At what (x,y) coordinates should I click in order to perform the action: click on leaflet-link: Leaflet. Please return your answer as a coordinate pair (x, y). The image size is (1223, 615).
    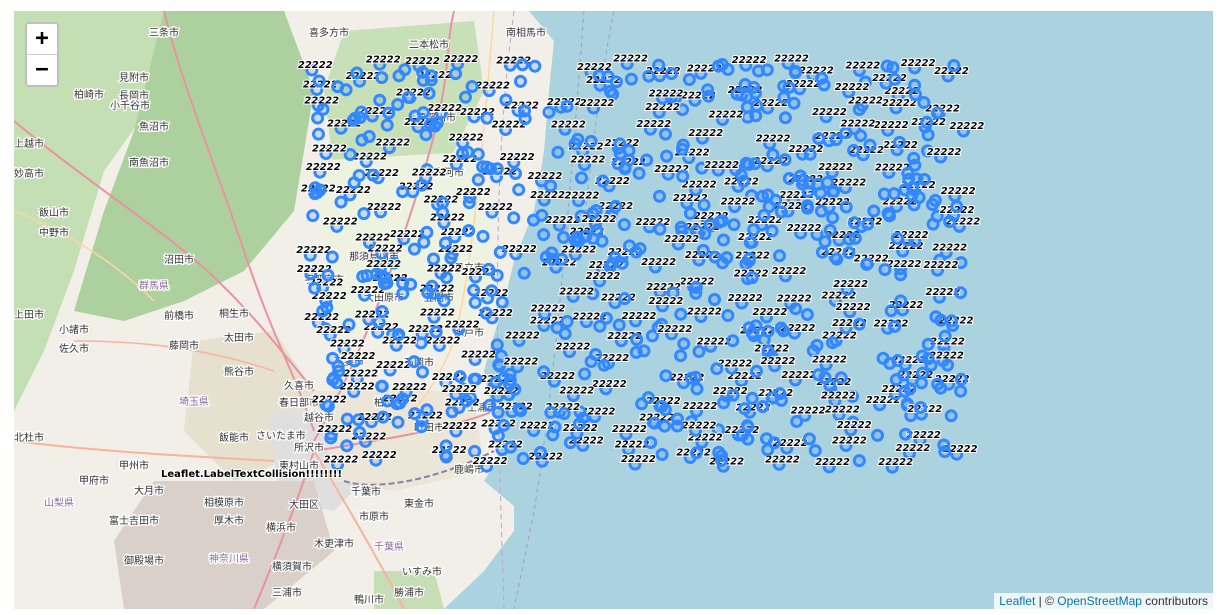
    Looking at the image, I should click on (1017, 601).